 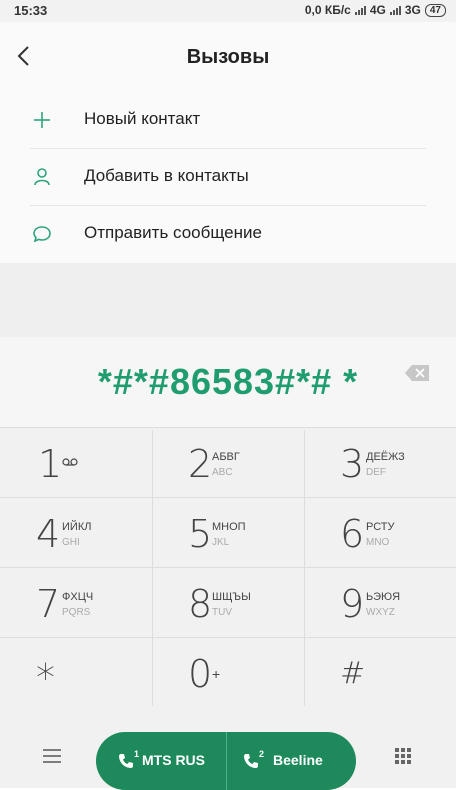 What do you see at coordinates (76, 605) in the screenshot?
I see `key-7: 7 ФХЦЧ PQRS` at bounding box center [76, 605].